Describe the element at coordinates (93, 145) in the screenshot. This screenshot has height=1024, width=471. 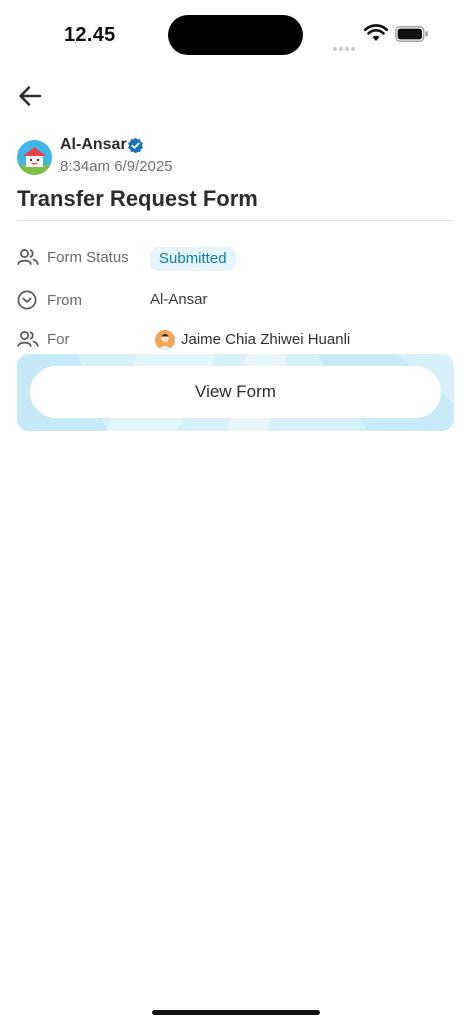
I see `org-name: Al-Ansar` at that location.